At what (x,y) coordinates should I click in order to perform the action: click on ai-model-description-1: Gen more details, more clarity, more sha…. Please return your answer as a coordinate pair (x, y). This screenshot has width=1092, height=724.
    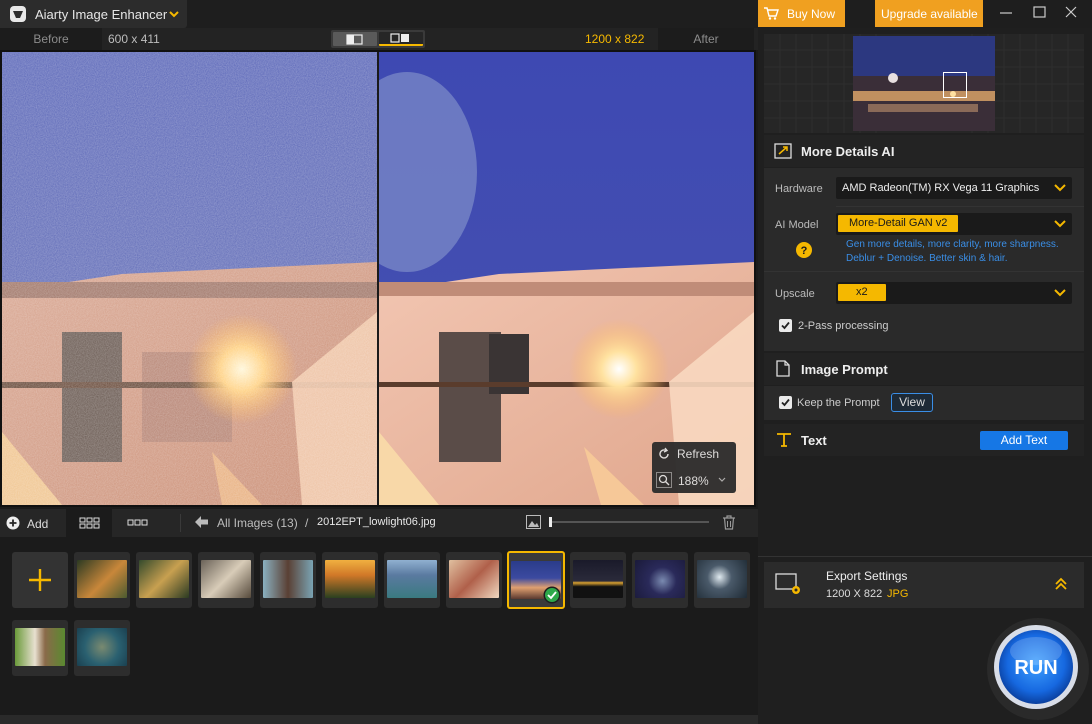
    Looking at the image, I should click on (952, 244).